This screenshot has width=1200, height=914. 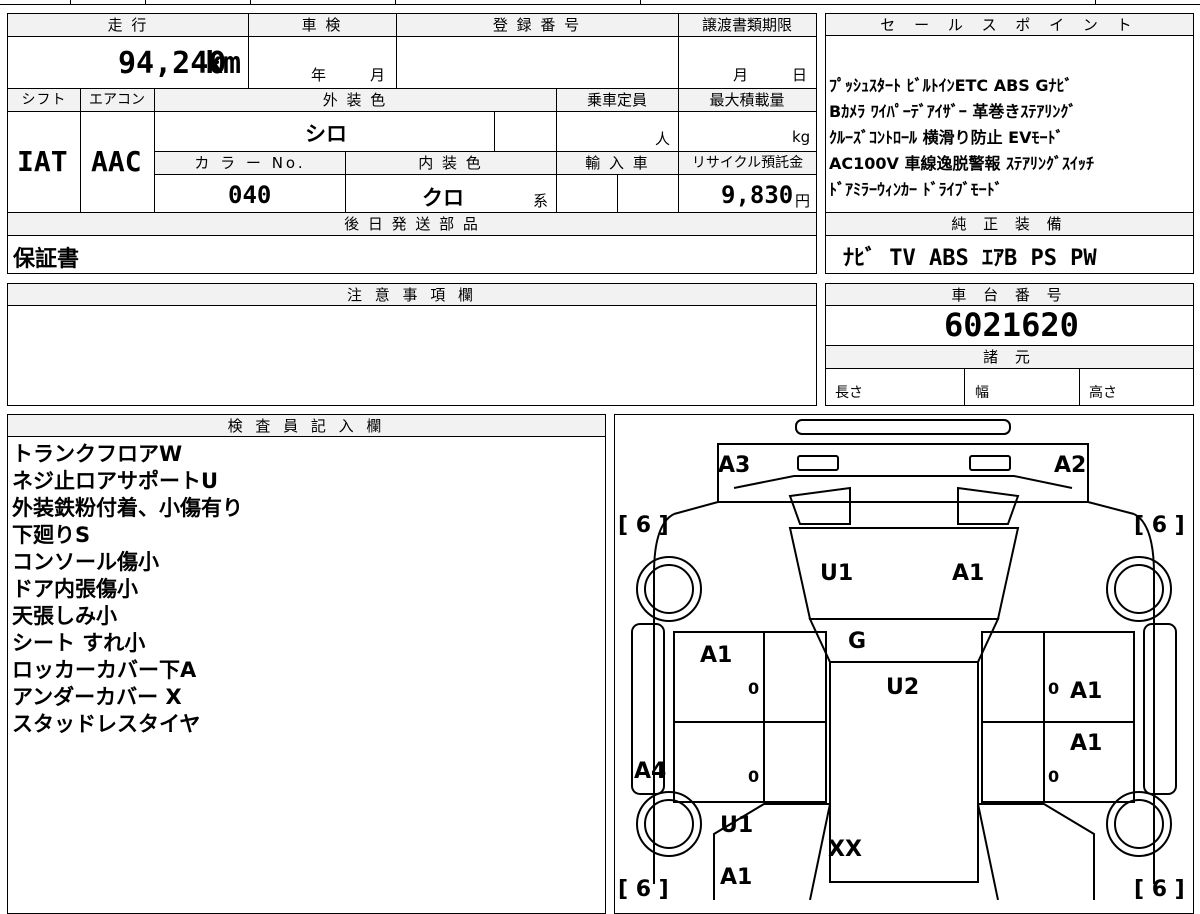 I want to click on left-shoulder, so click(x=696, y=508).